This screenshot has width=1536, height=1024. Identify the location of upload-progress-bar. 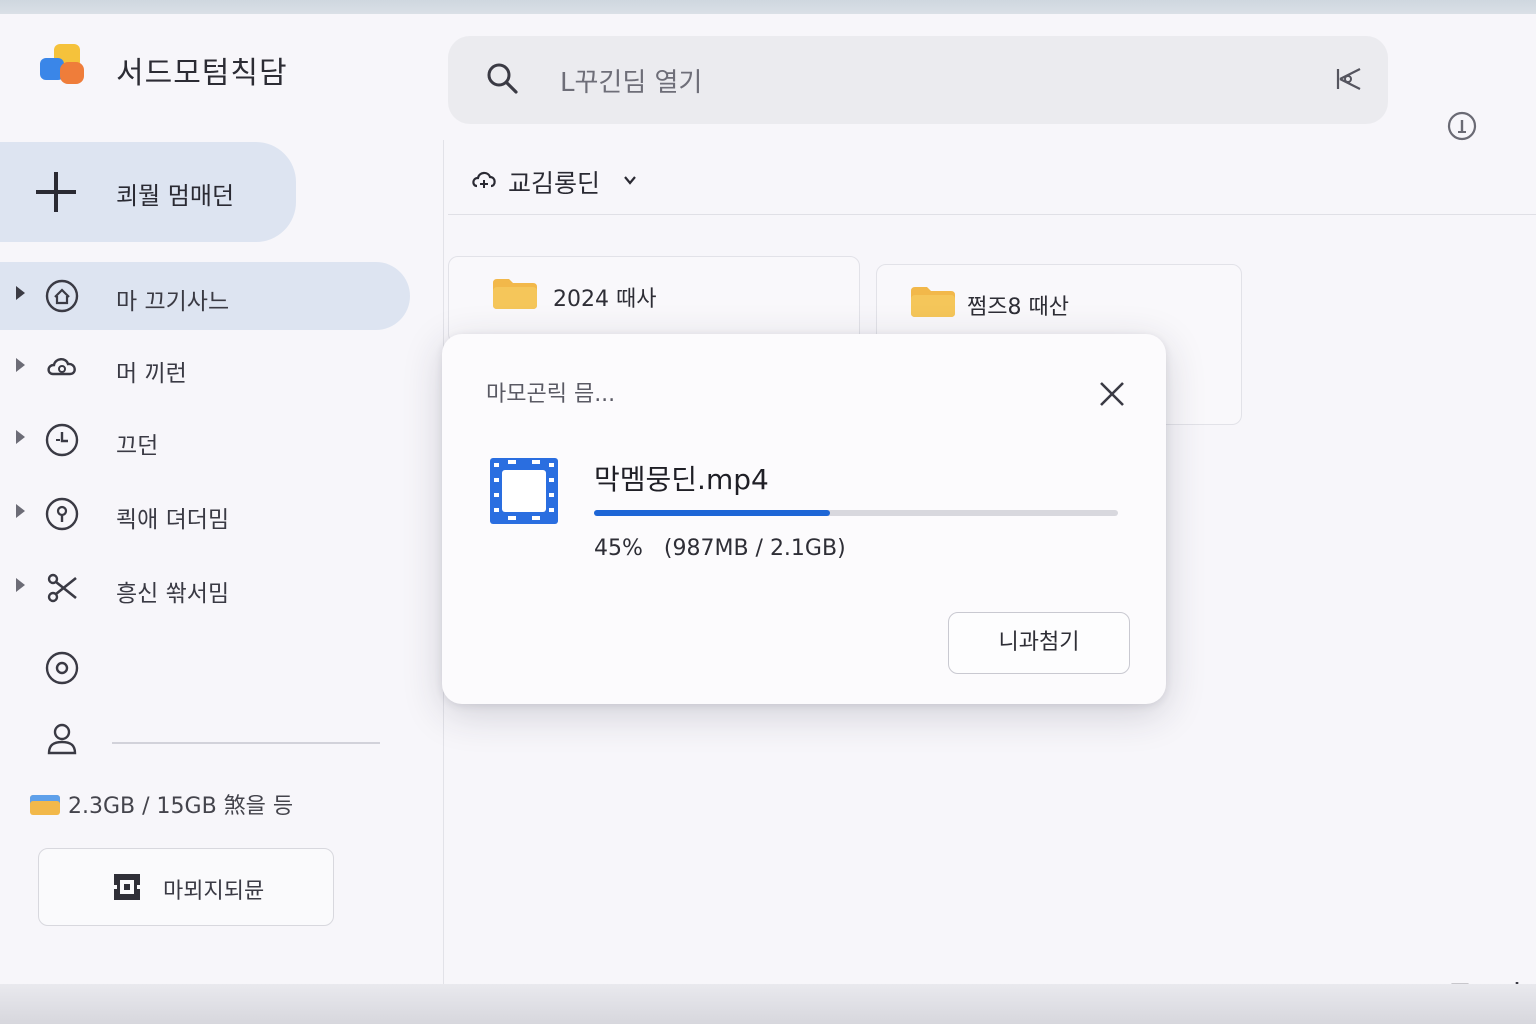
(856, 513).